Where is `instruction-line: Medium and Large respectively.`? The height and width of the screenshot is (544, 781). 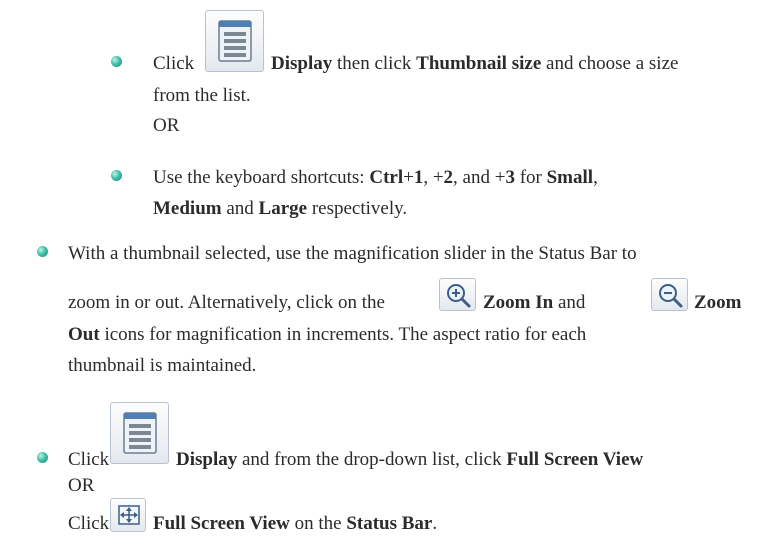 instruction-line: Medium and Large respectively. is located at coordinates (280, 209).